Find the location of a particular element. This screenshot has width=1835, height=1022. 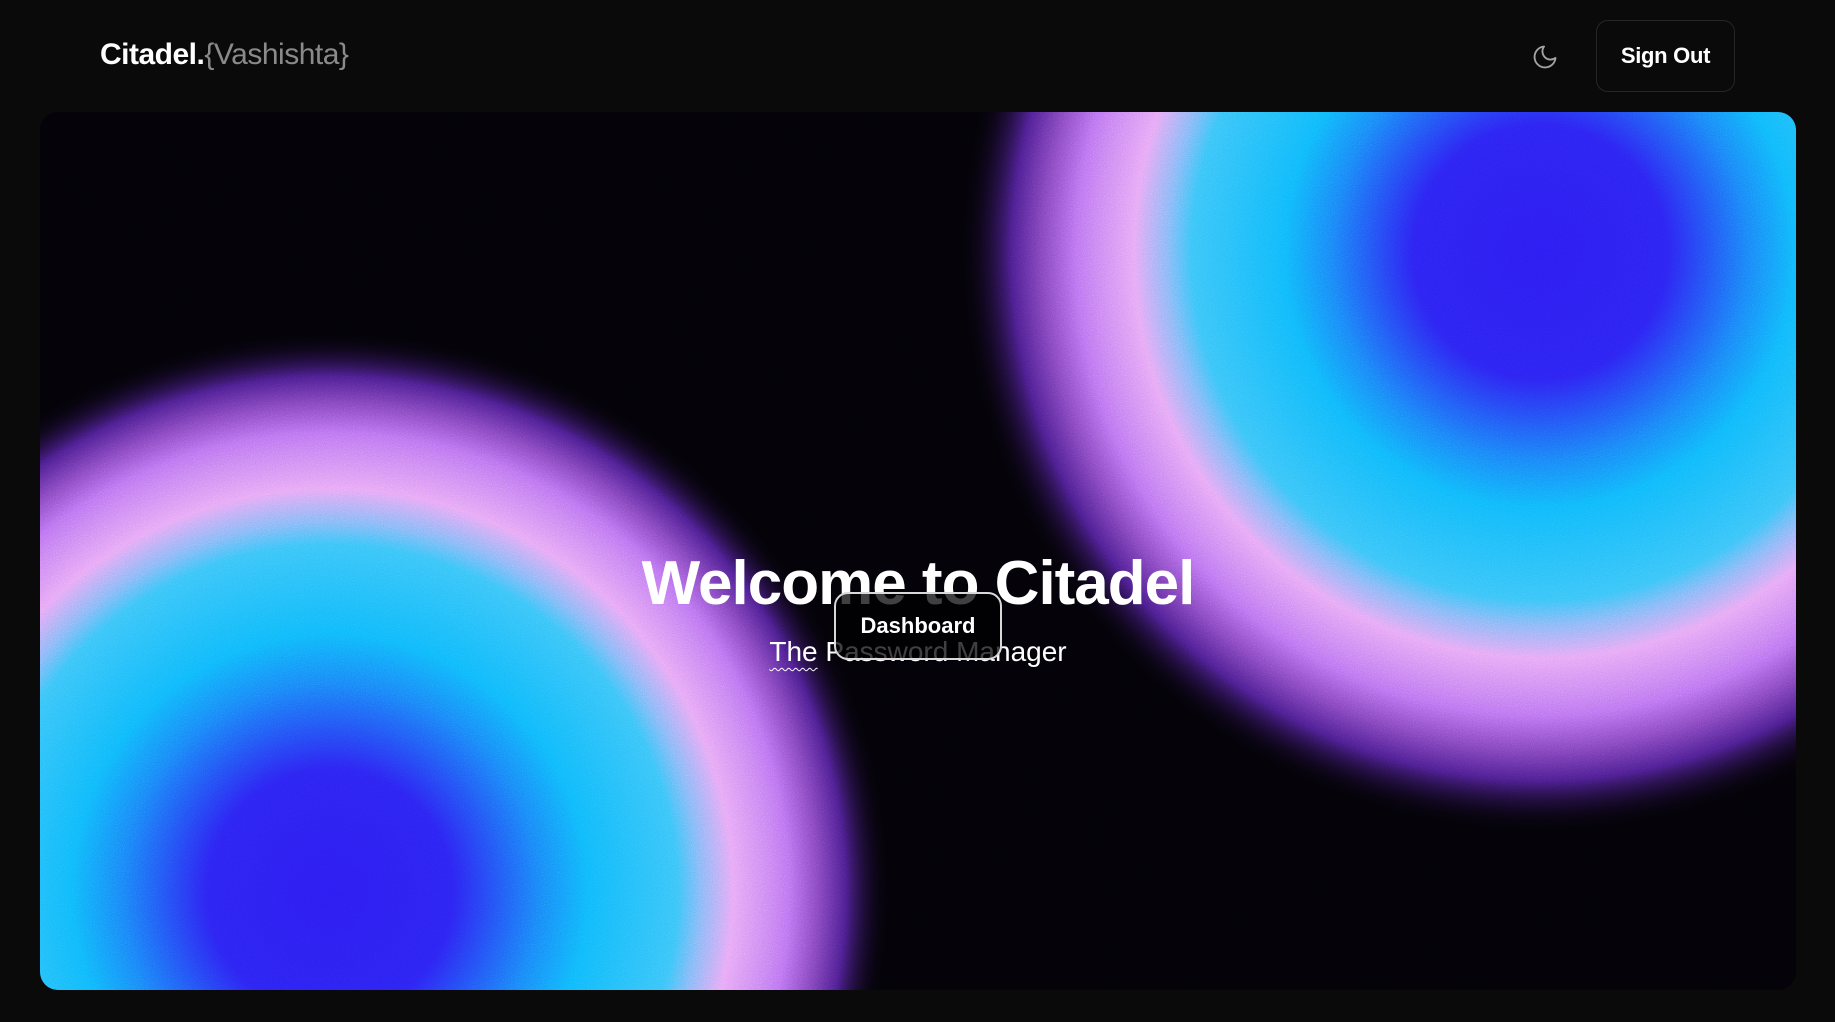

dashboard-button: Dashboard is located at coordinates (918, 626).